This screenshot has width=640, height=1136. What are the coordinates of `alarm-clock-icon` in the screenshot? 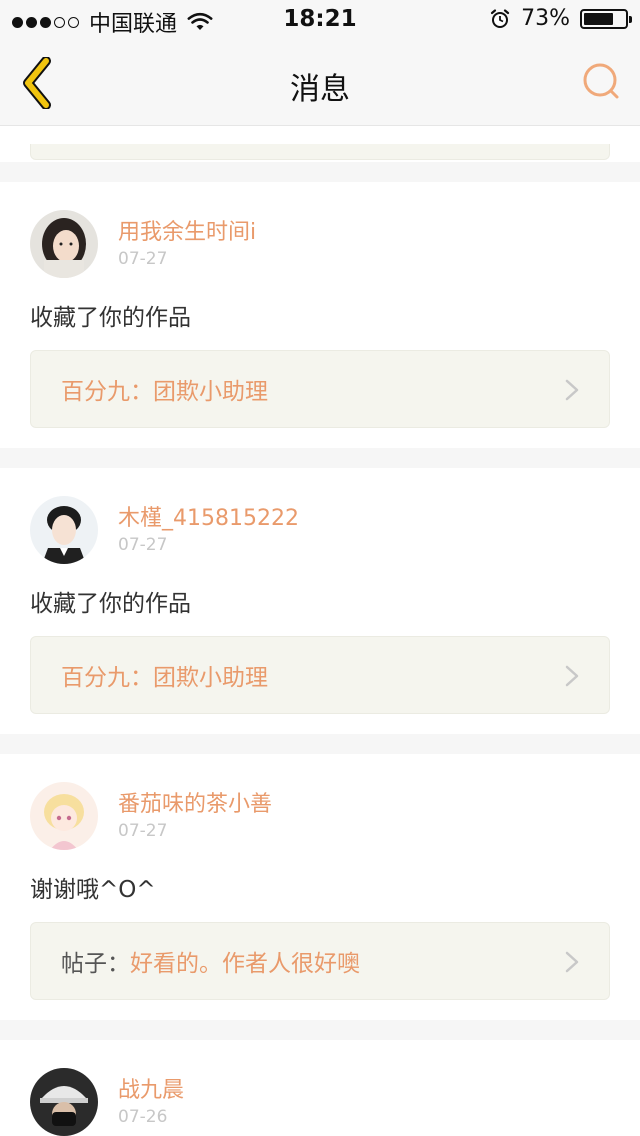 It's located at (500, 18).